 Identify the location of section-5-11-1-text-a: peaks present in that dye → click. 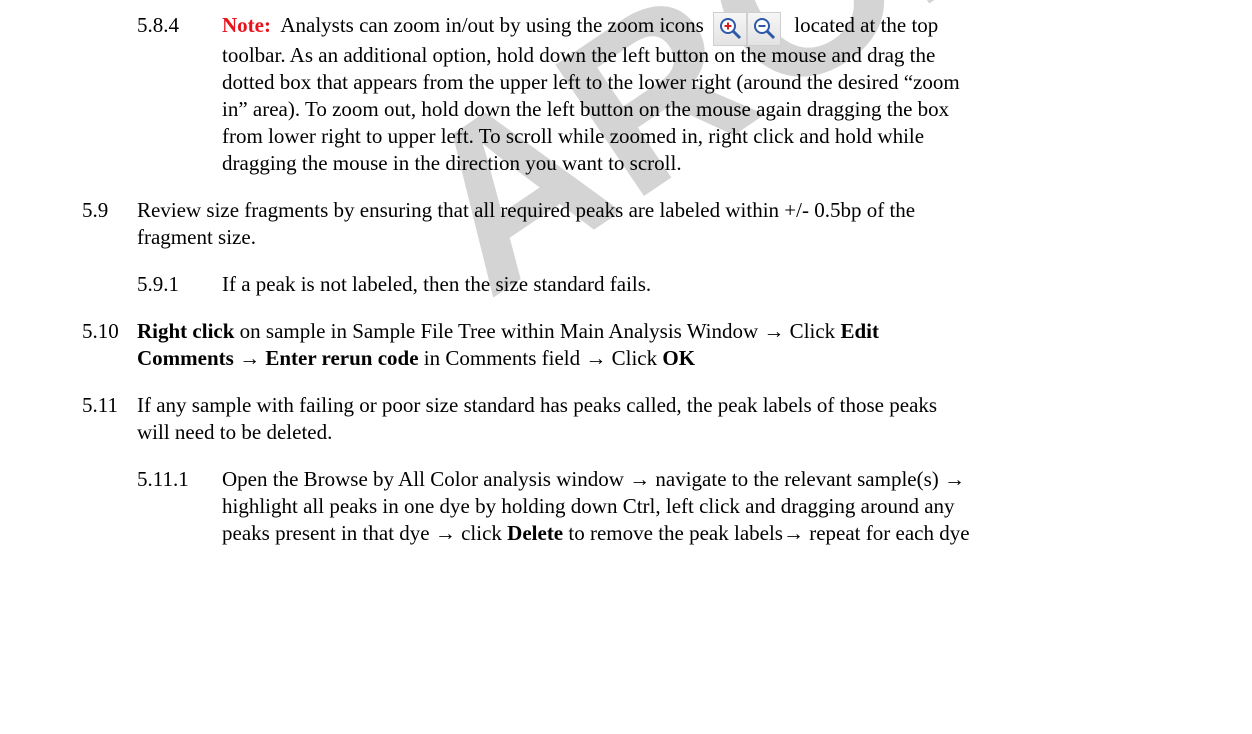
(365, 533).